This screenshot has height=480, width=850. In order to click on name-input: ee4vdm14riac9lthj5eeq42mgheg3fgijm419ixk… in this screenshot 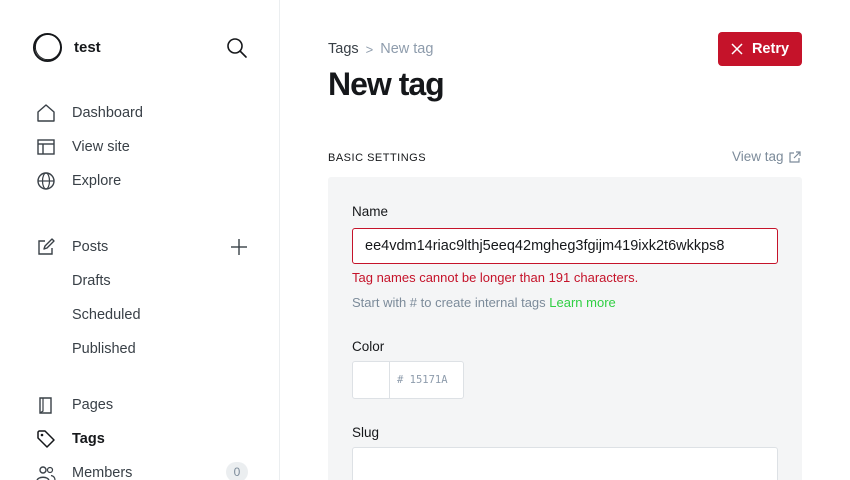, I will do `click(565, 246)`.